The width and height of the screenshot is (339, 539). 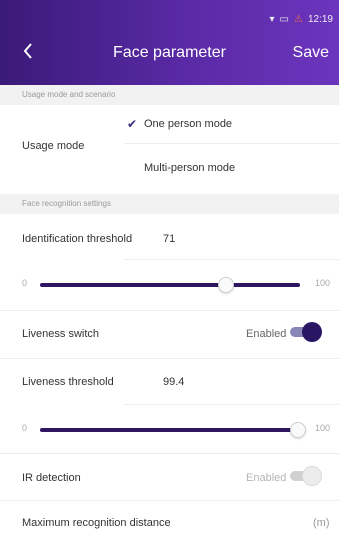 What do you see at coordinates (169, 204) in the screenshot?
I see `section-face-recognition: Face recognition settings` at bounding box center [169, 204].